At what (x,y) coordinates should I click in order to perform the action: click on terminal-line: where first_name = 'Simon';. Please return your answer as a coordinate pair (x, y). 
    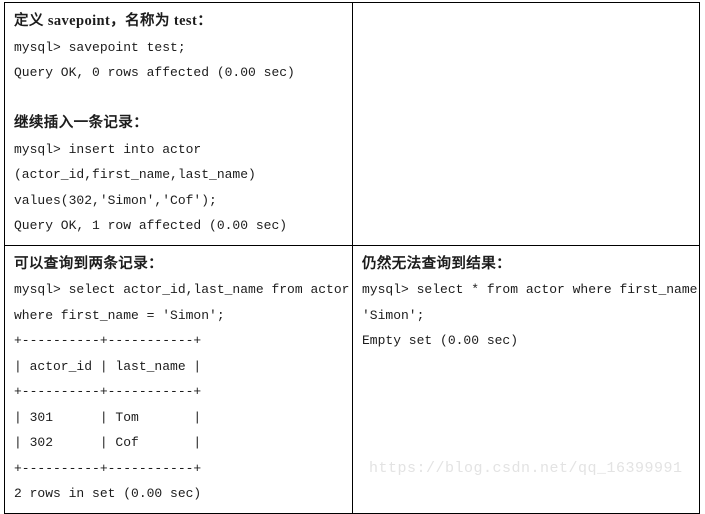
    Looking at the image, I should click on (119, 315).